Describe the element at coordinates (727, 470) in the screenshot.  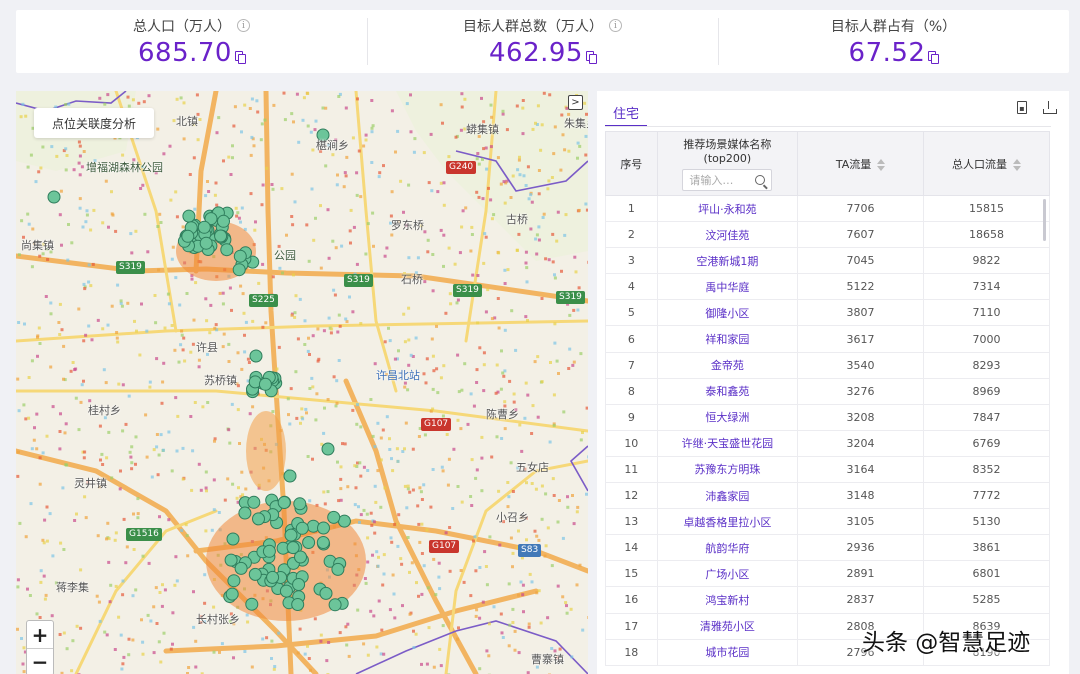
I see `row-media-name: 苏豫东方明珠` at that location.